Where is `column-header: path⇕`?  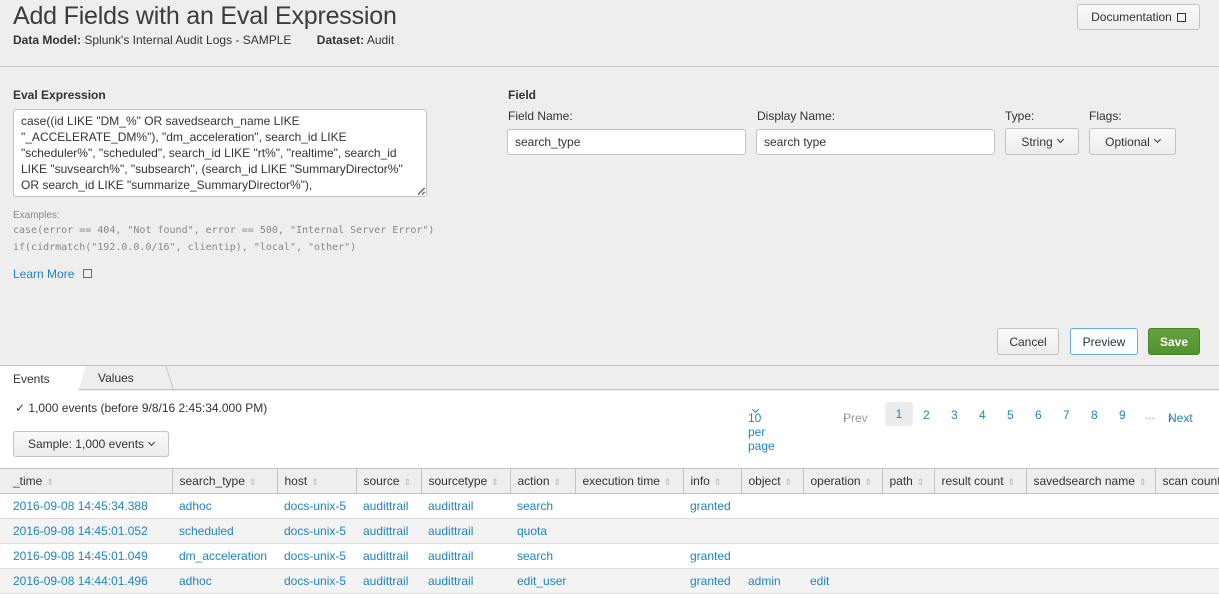 column-header: path⇕ is located at coordinates (908, 481).